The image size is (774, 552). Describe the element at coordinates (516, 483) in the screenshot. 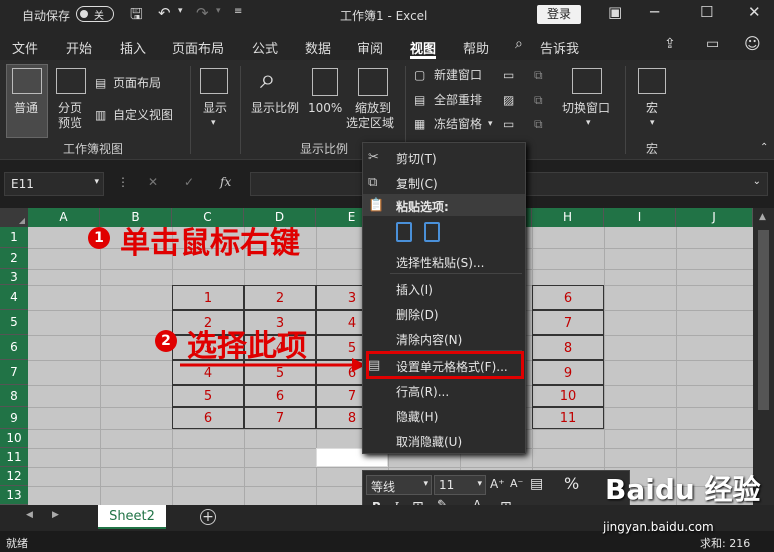

I see `decrease-font-icon: A⁻` at that location.